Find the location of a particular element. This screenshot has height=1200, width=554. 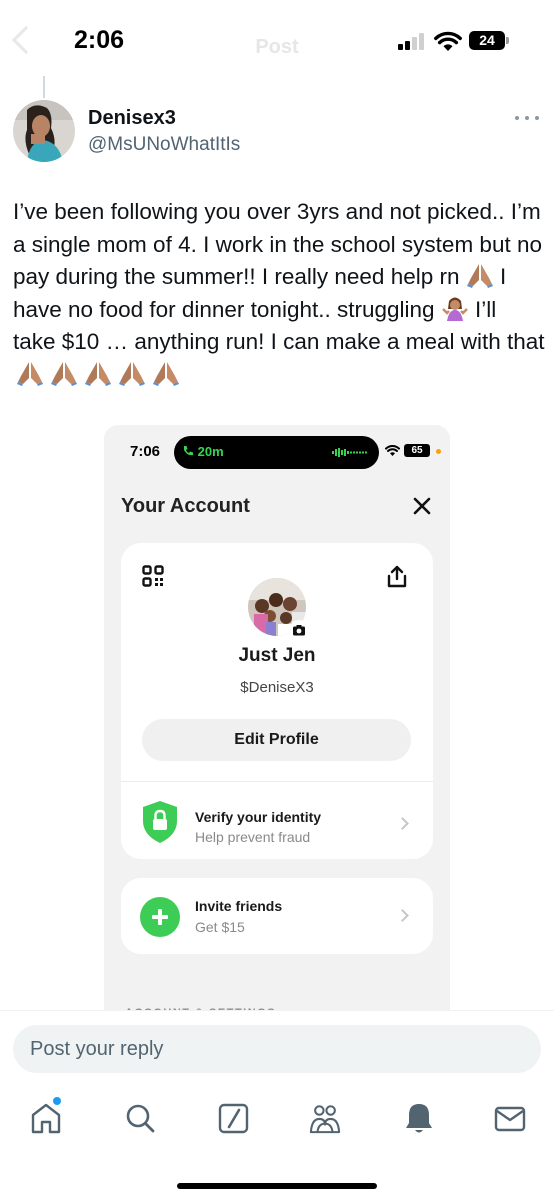

invite-friends-subtitle: Get $15 is located at coordinates (220, 927).